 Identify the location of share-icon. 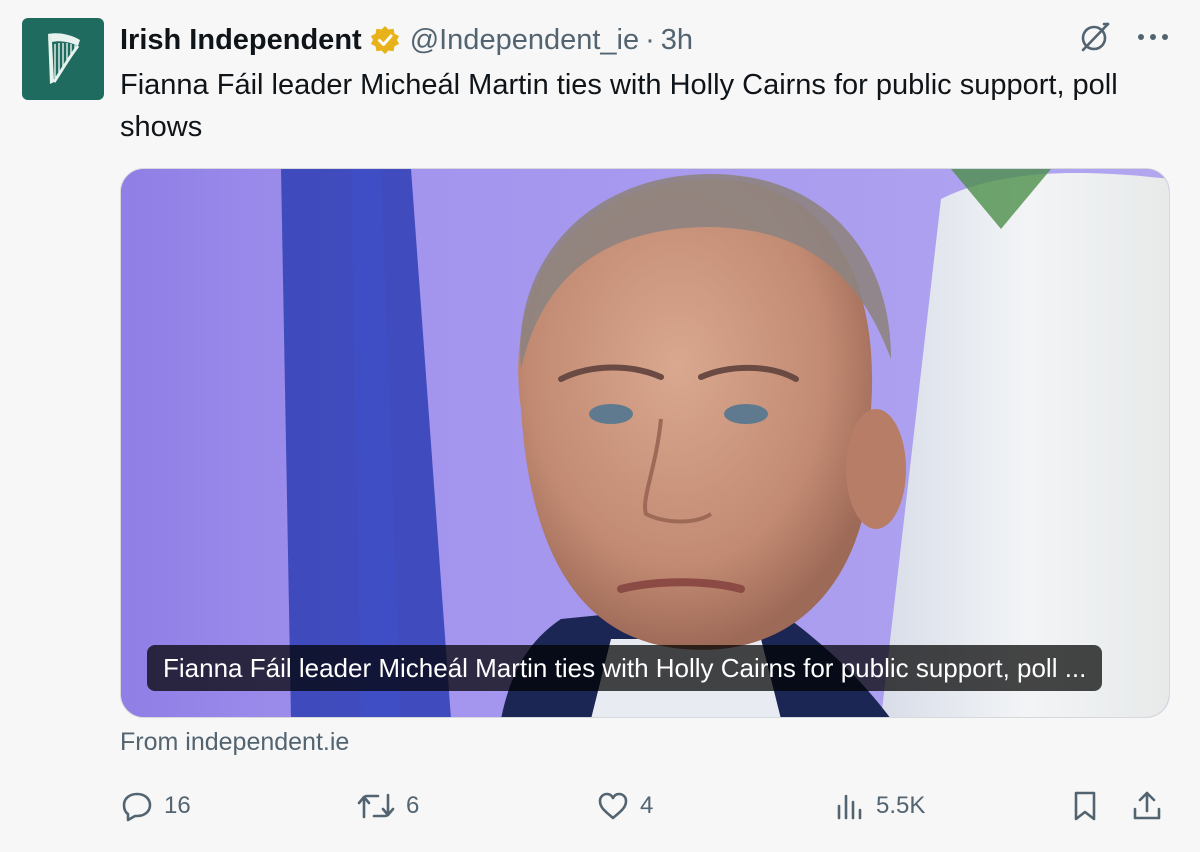
(1147, 806).